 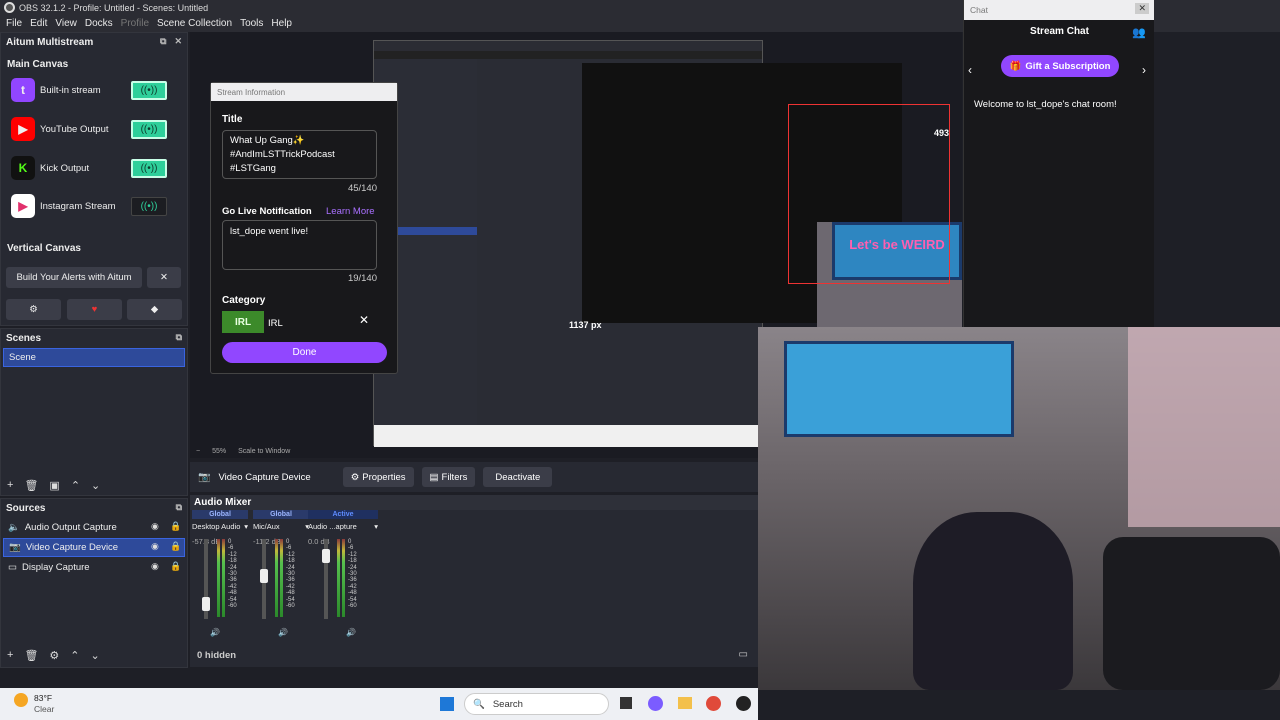 I want to click on menu-file: File, so click(x=14, y=23).